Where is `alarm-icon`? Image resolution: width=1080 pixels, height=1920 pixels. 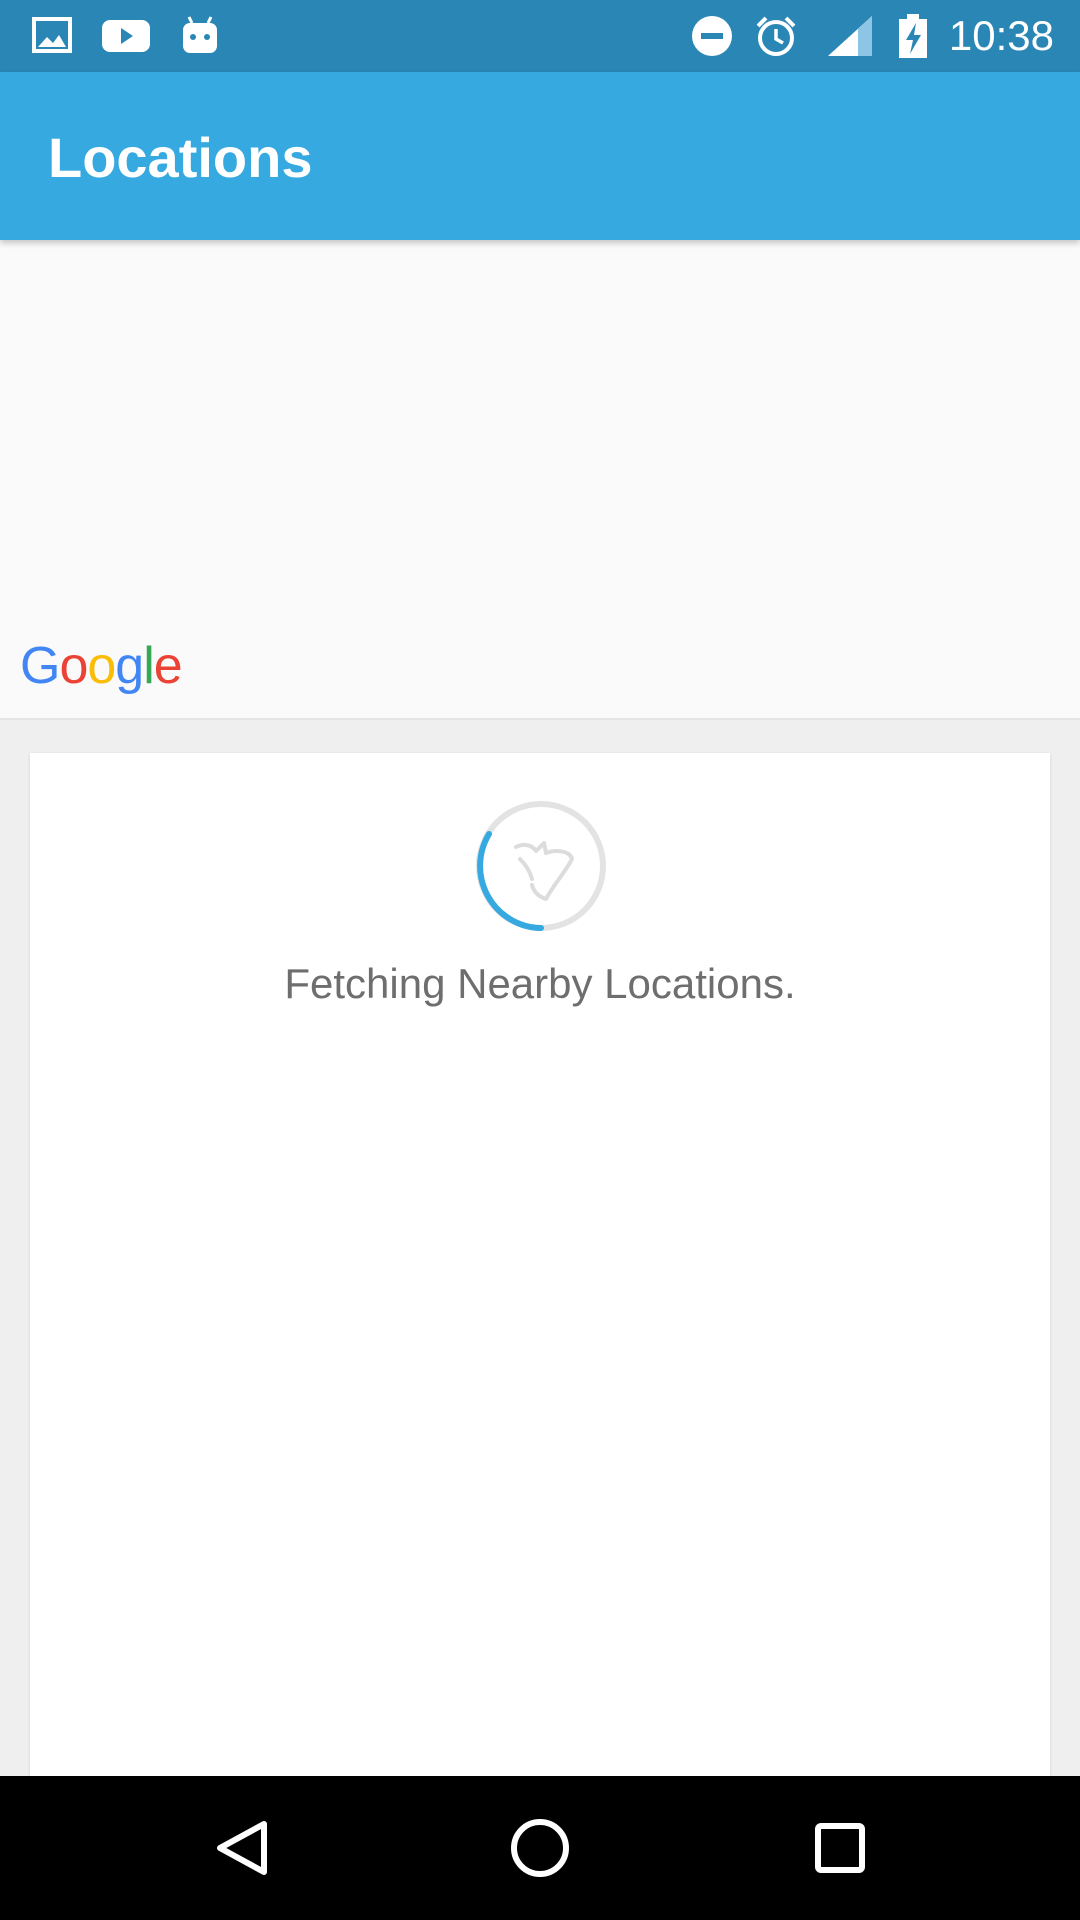 alarm-icon is located at coordinates (776, 36).